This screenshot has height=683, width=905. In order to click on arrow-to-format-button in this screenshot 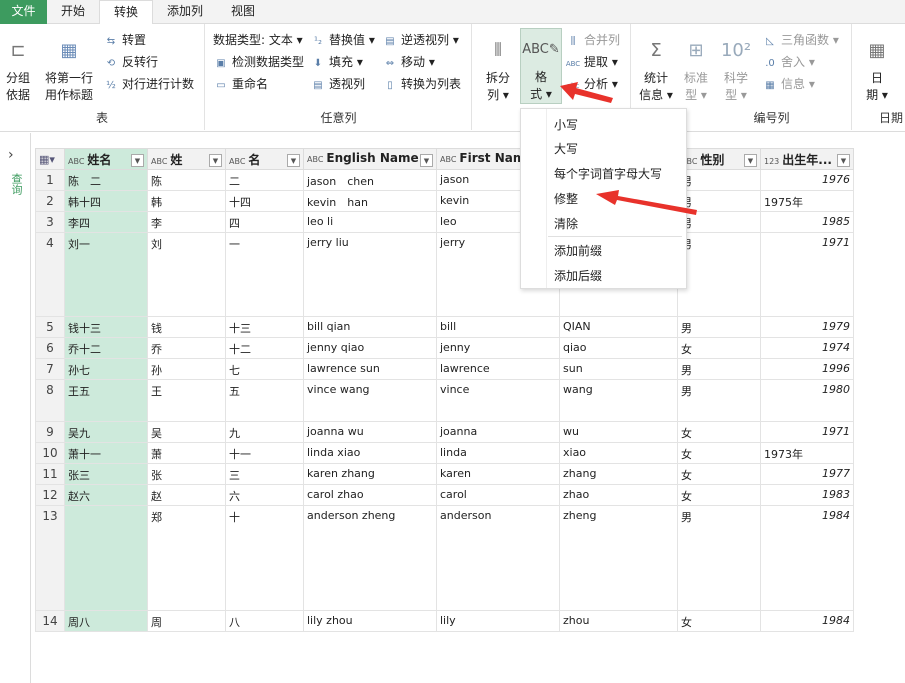, I will do `click(586, 92)`.